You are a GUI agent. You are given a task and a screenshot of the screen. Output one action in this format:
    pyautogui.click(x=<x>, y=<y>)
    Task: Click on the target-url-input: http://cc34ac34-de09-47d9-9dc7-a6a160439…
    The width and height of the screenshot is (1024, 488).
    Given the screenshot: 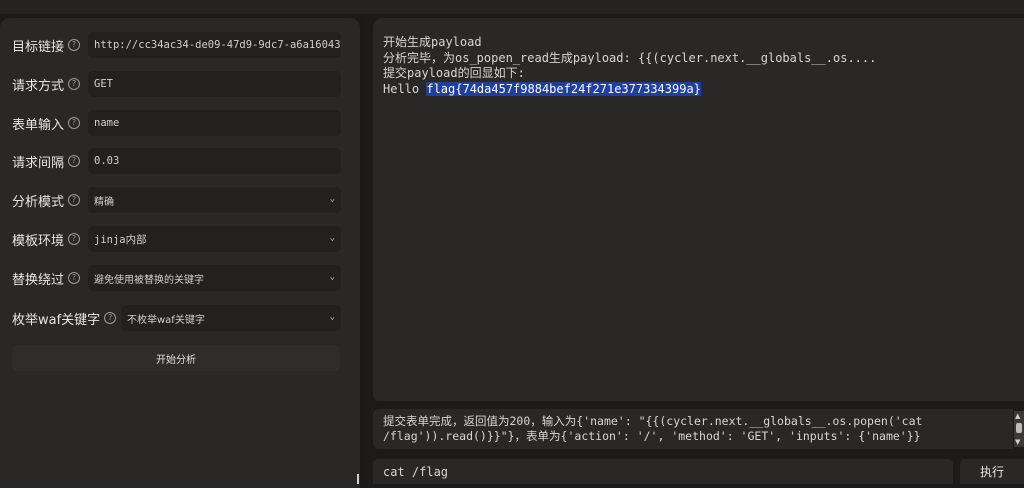 What is the action you would take?
    pyautogui.click(x=214, y=45)
    